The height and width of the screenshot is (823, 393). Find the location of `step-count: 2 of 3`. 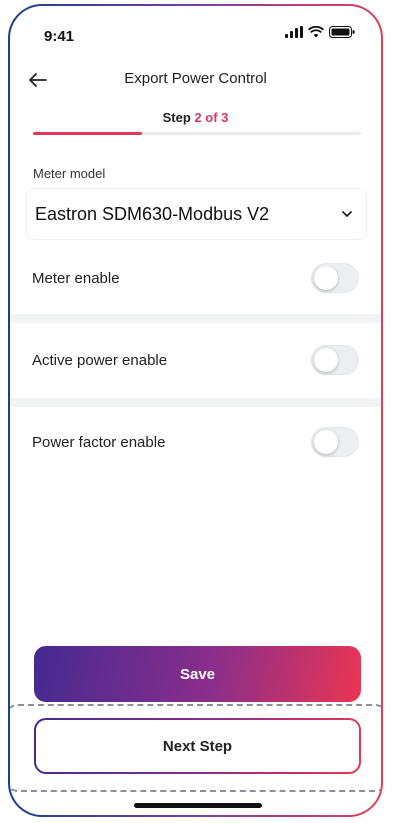

step-count: 2 of 3 is located at coordinates (211, 117).